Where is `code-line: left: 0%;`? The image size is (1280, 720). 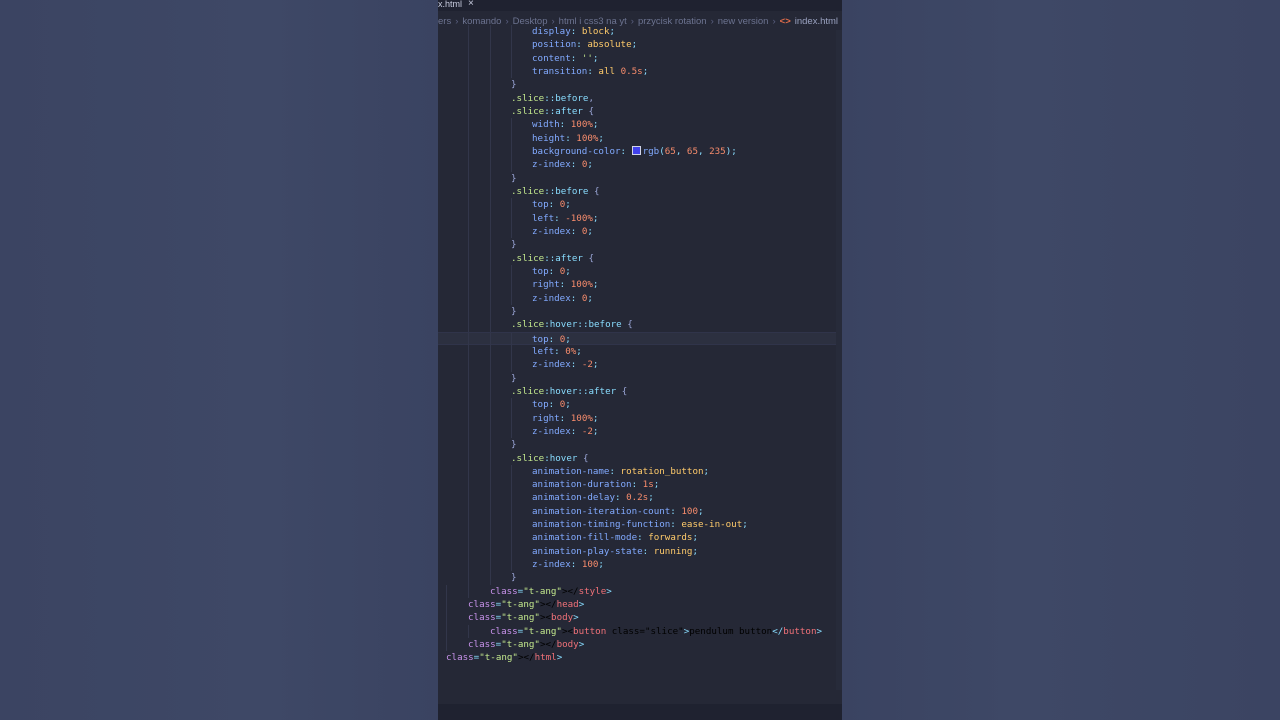
code-line: left: 0%; is located at coordinates (640, 351).